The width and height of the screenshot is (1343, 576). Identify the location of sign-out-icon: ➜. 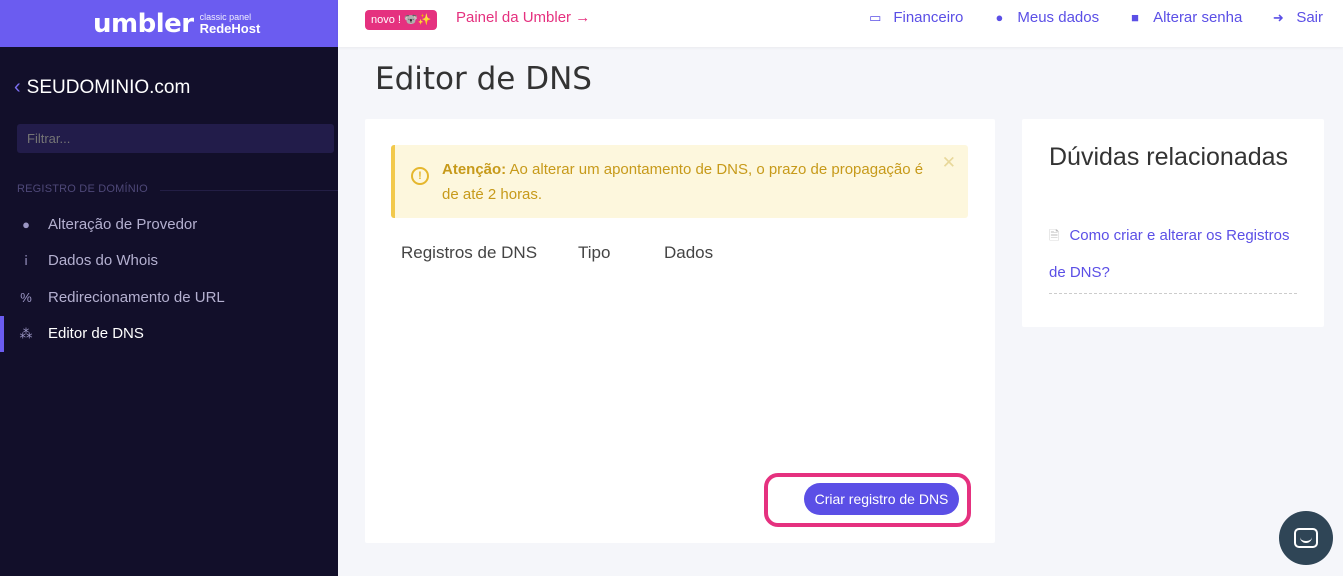
(1278, 17).